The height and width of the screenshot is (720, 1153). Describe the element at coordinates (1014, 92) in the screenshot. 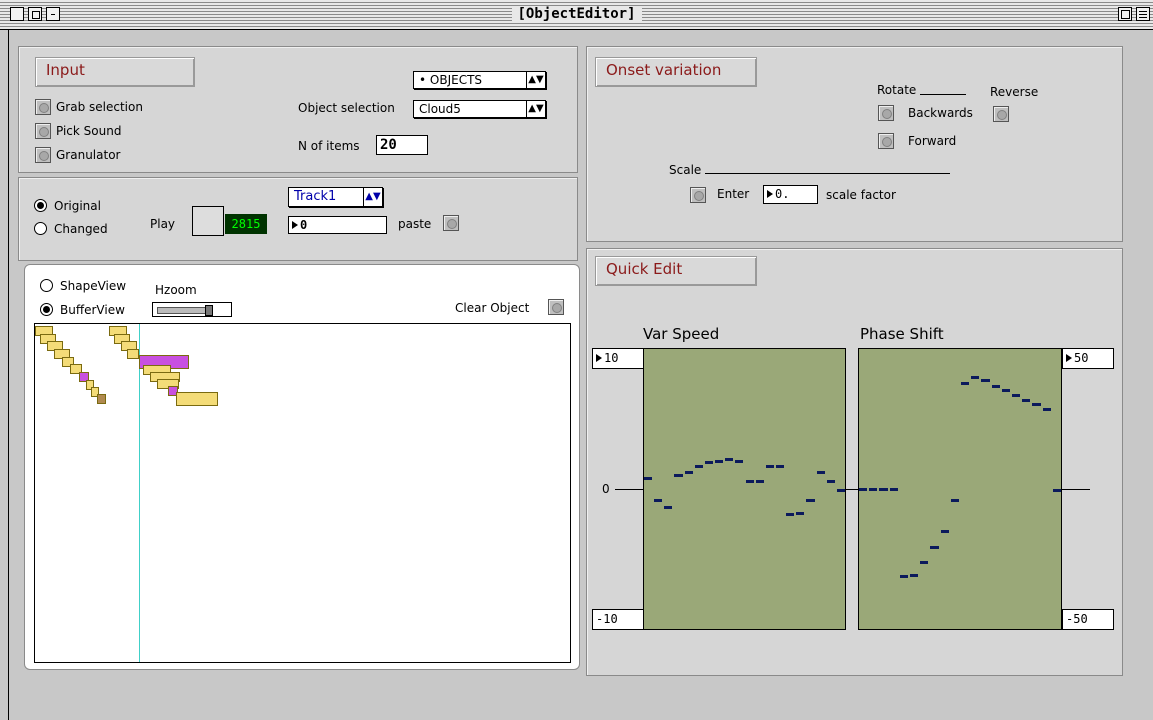

I see `reverse-label: Reverse` at that location.